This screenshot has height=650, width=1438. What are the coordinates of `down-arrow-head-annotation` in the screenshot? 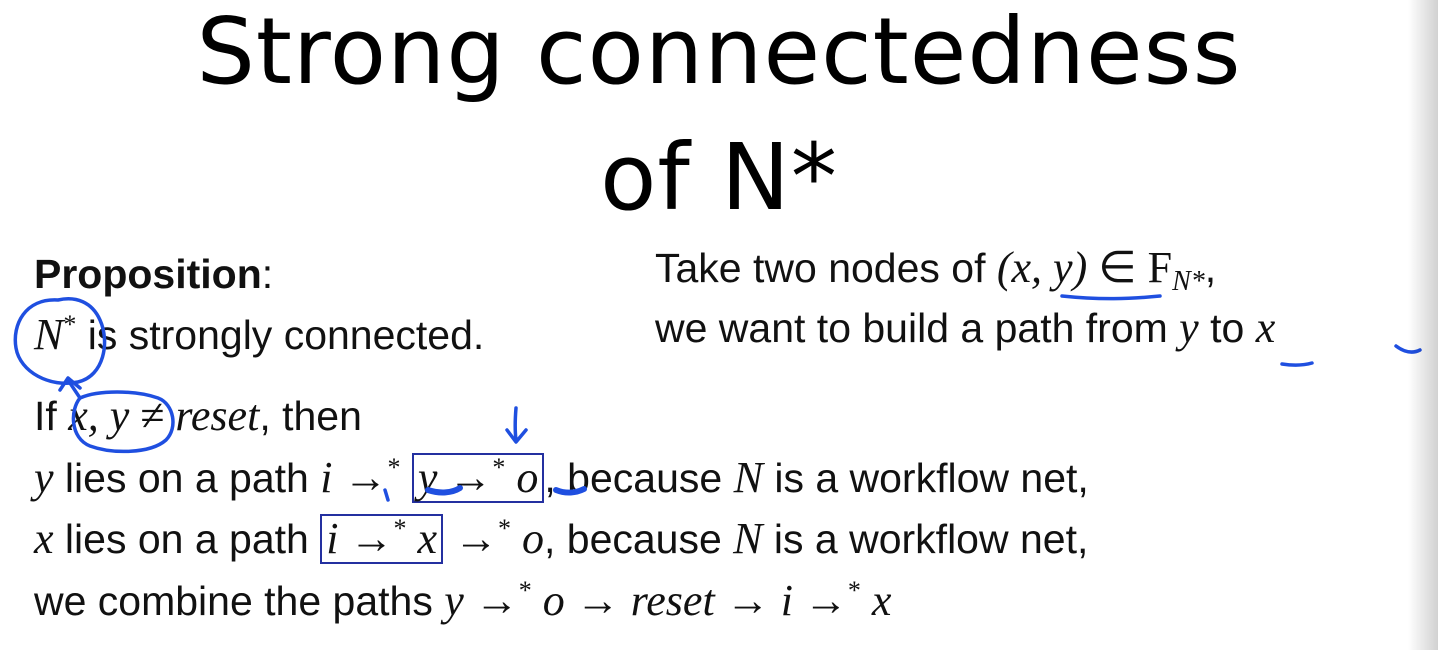 It's located at (516, 436).